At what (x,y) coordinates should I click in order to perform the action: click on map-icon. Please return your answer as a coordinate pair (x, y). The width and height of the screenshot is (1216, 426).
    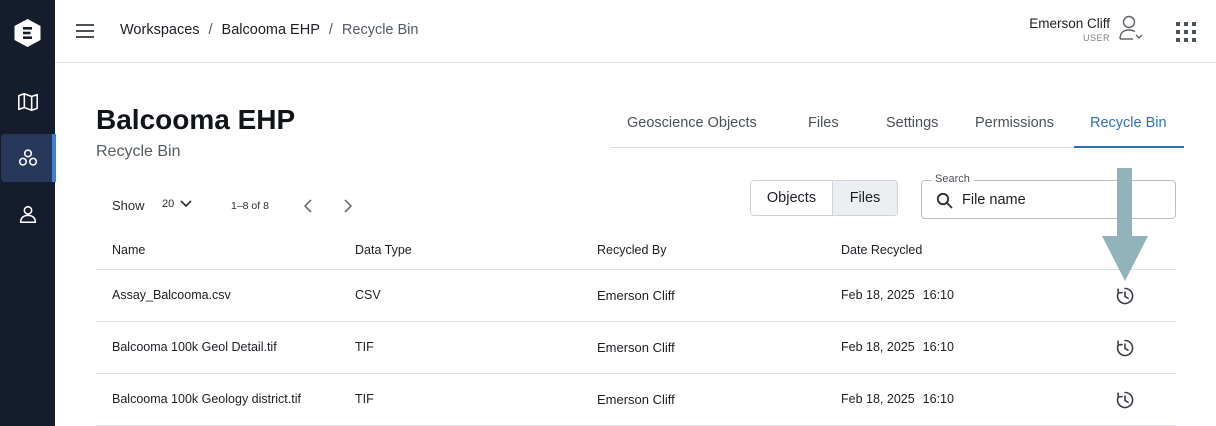
    Looking at the image, I should click on (27, 102).